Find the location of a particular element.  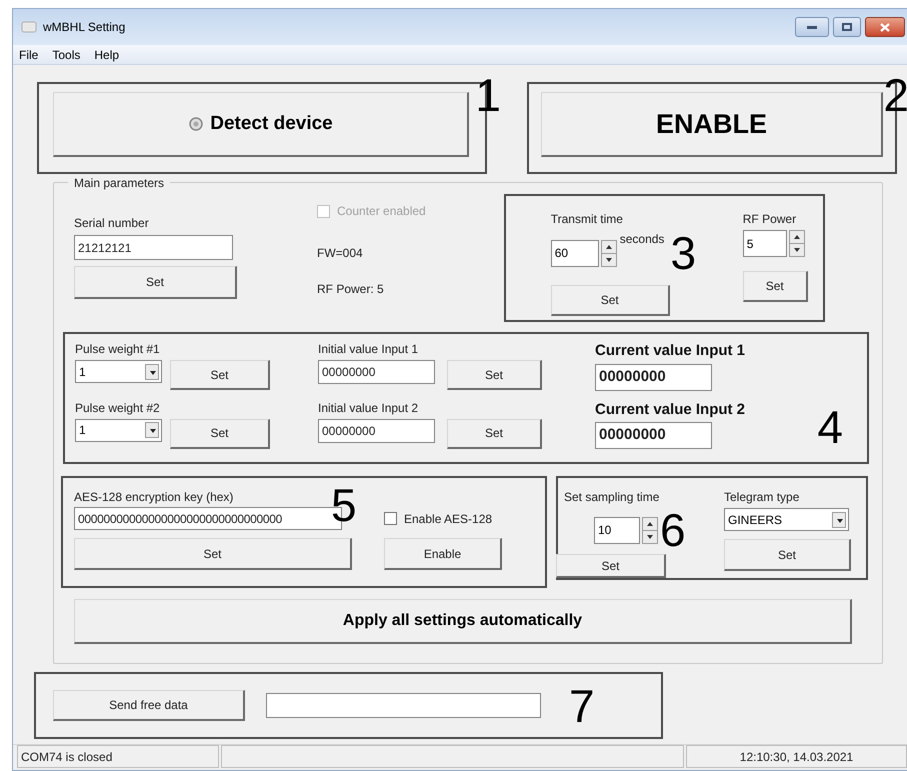

menu-item: Tools is located at coordinates (66, 55).